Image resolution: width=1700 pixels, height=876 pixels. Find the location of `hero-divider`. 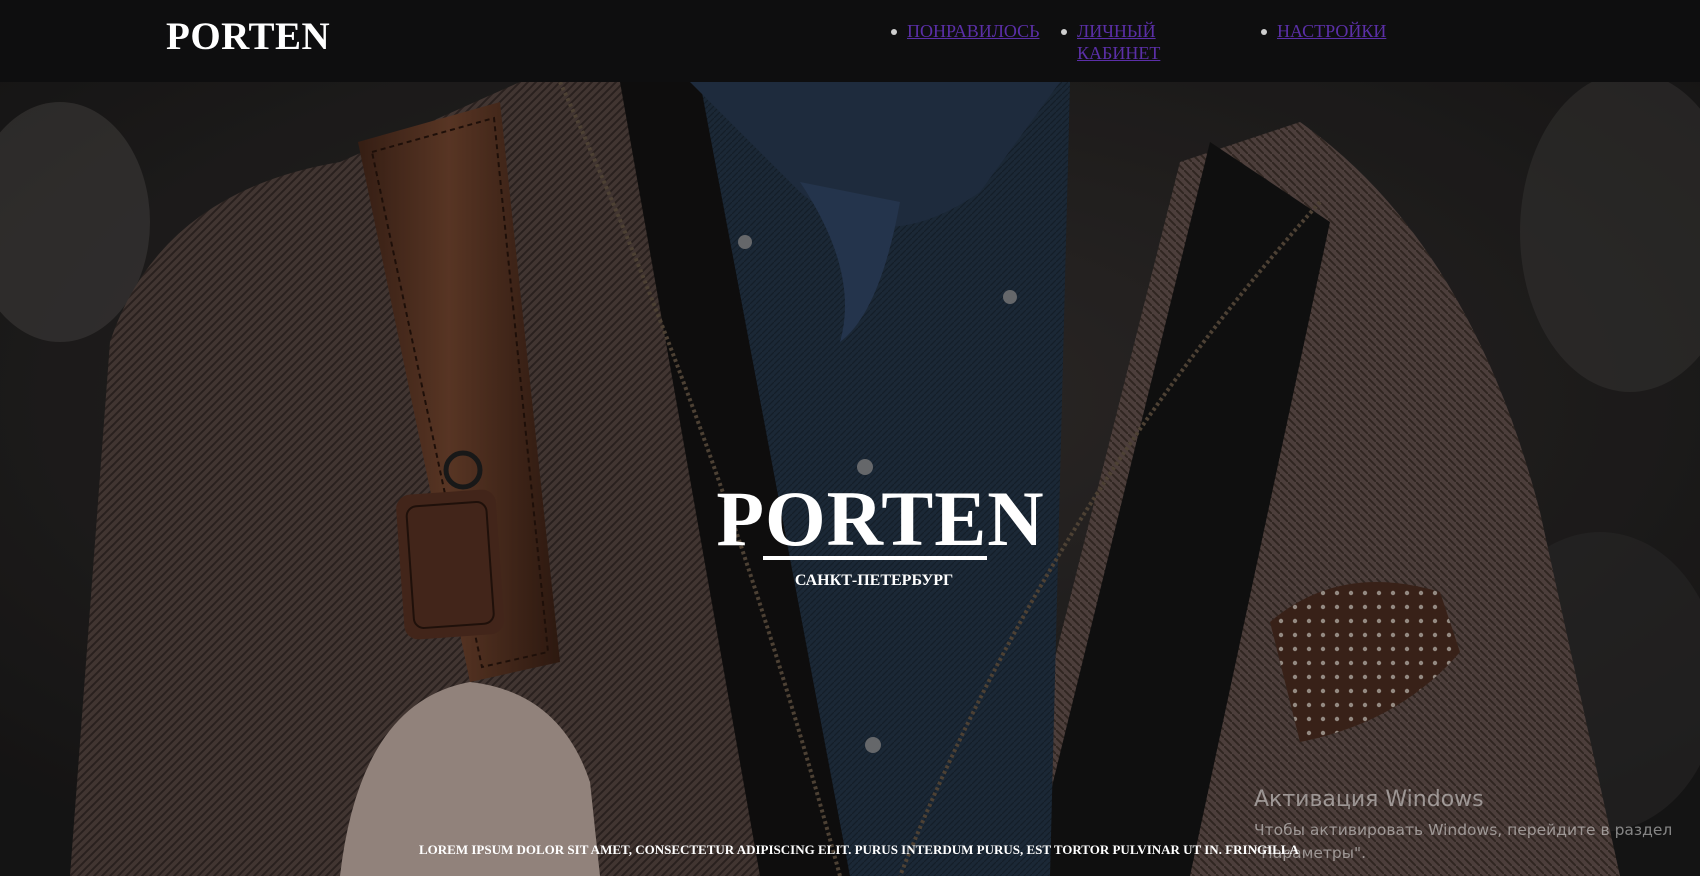

hero-divider is located at coordinates (875, 558).